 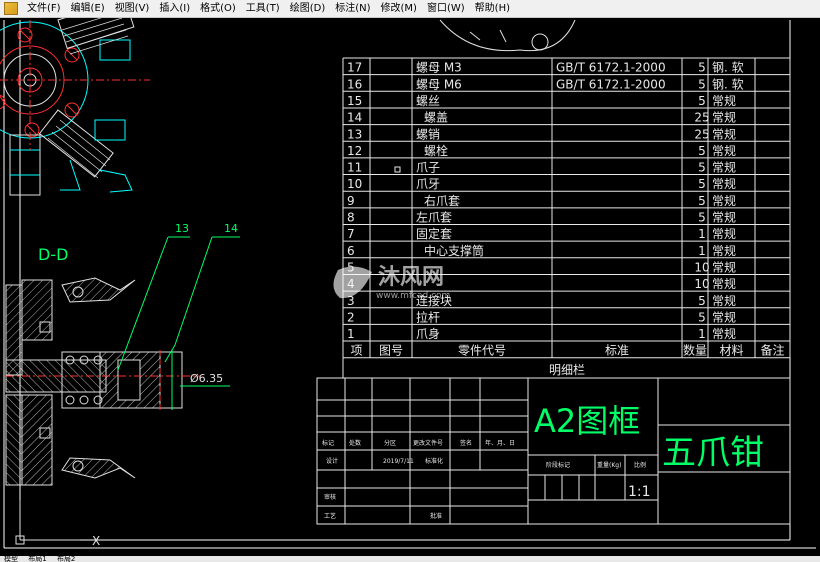 What do you see at coordinates (354, 84) in the screenshot?
I see `bom-cell-no: 16` at bounding box center [354, 84].